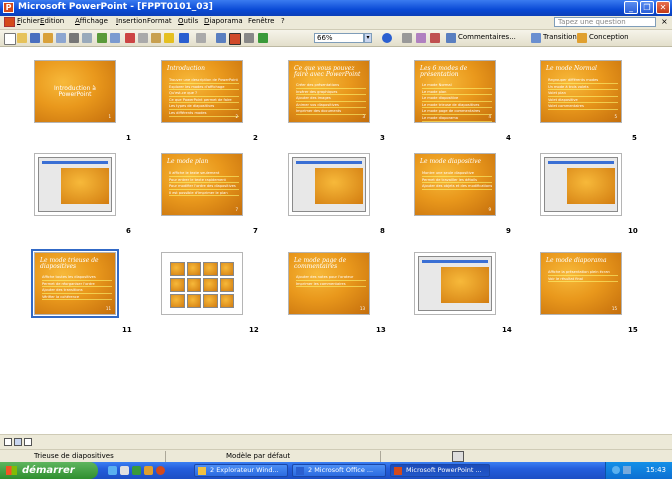 The image size is (672, 479). I want to click on menu-item: Format, so click(159, 21).